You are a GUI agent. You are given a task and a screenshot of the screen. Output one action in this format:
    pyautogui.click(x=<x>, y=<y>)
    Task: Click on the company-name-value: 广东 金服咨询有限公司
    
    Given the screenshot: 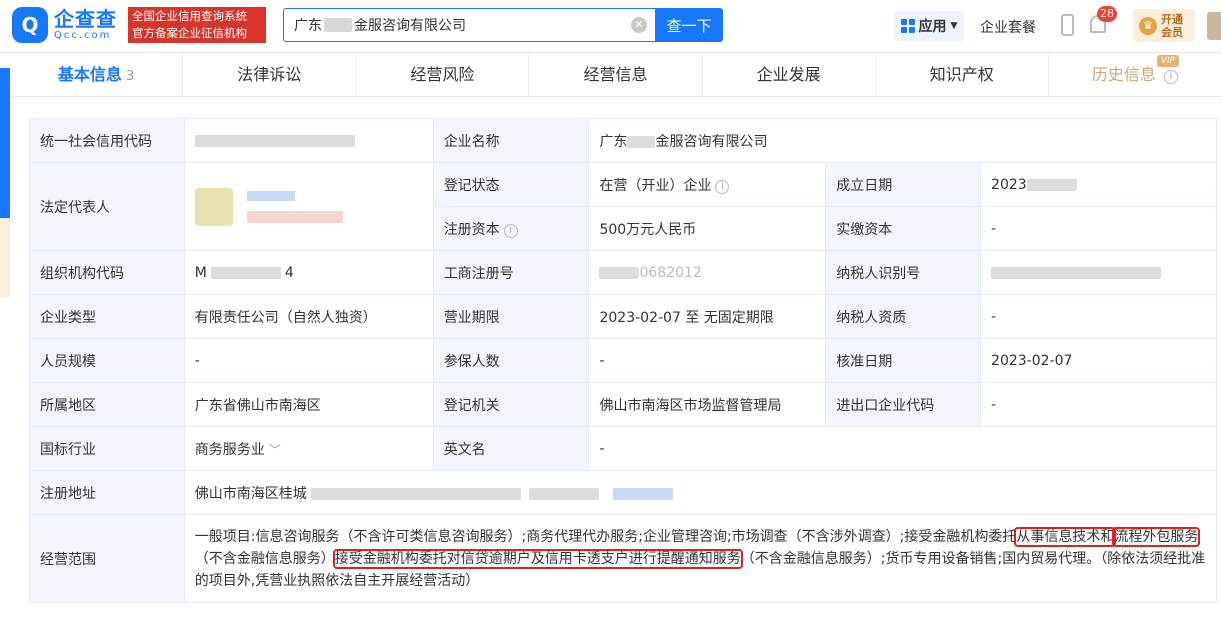 What is the action you would take?
    pyautogui.click(x=902, y=140)
    